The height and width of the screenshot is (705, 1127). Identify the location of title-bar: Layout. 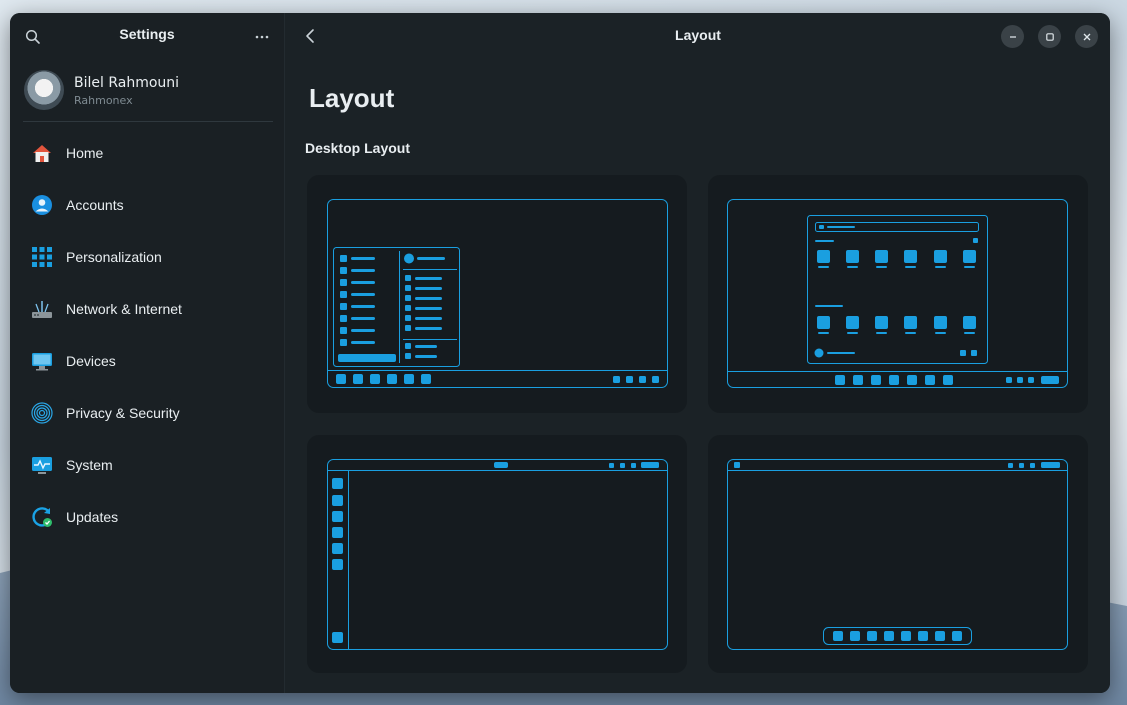
(698, 36).